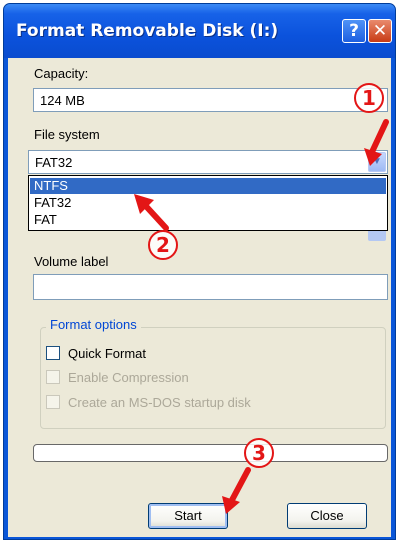 The height and width of the screenshot is (543, 398). Describe the element at coordinates (147, 31) in the screenshot. I see `window-title: Format Removable Disk (I:)` at that location.